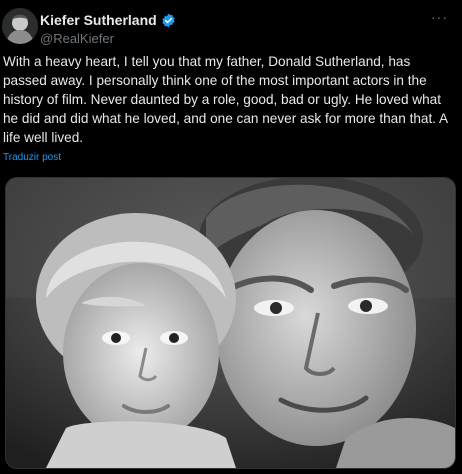 Image resolution: width=462 pixels, height=474 pixels. Describe the element at coordinates (32, 157) in the screenshot. I see `translate-post-link: Traduzir post` at that location.